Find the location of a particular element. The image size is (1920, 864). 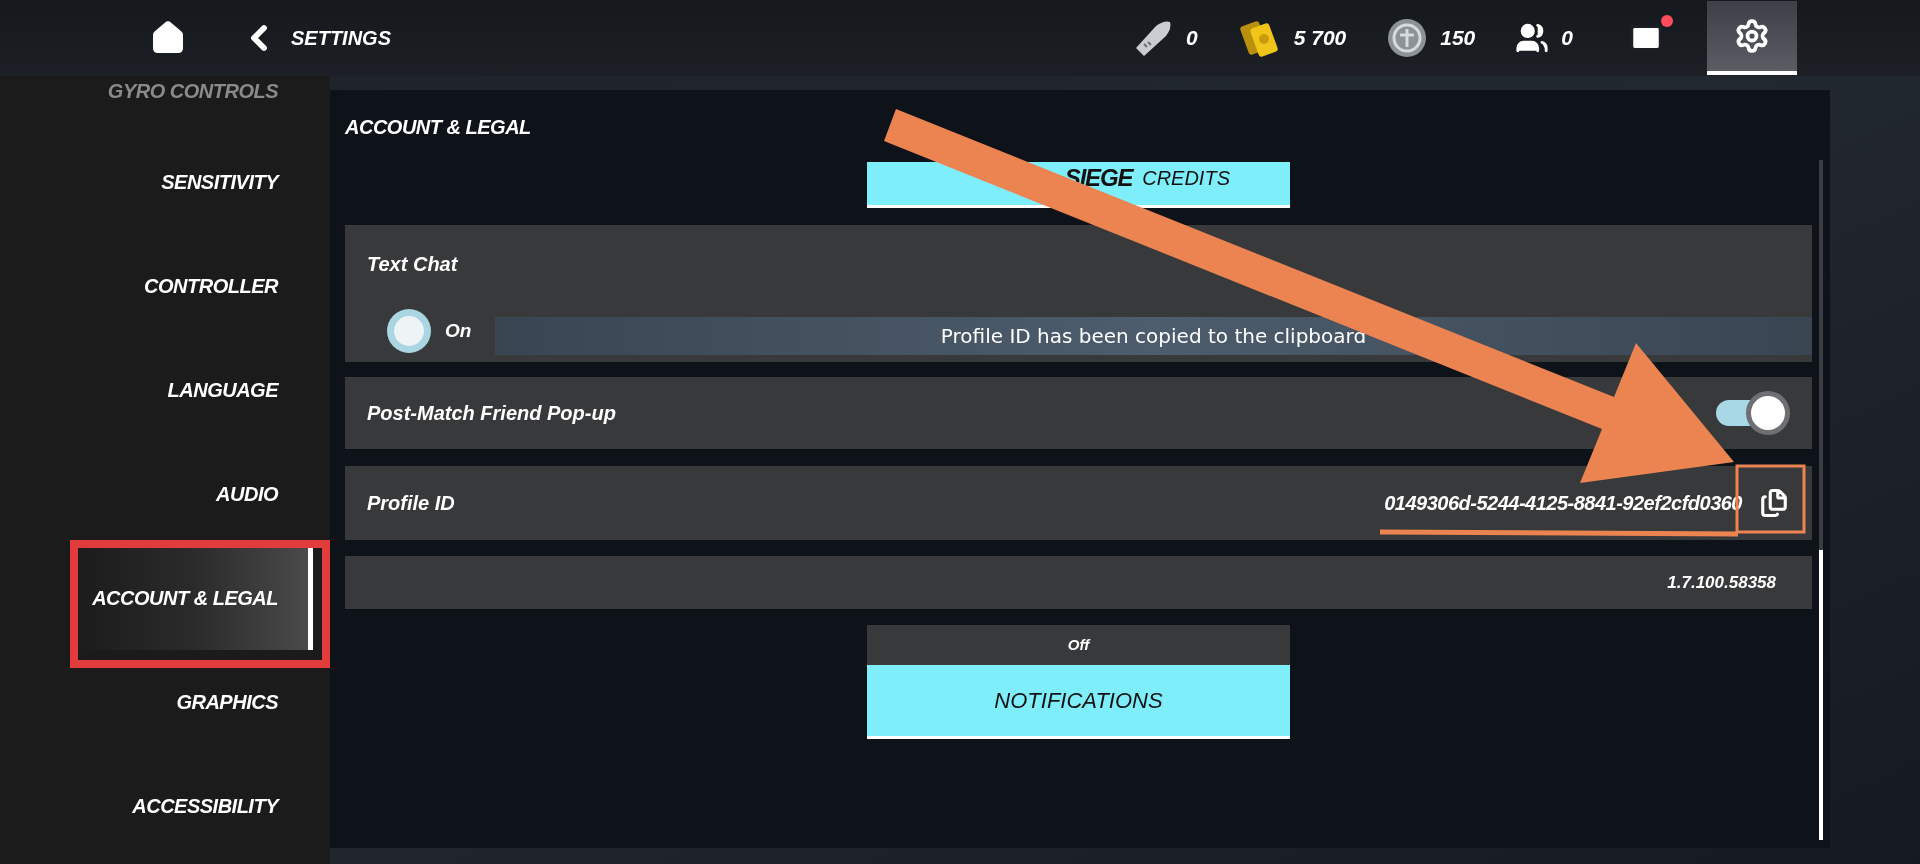

sidebar-item: CONTROLLER is located at coordinates (193, 286).